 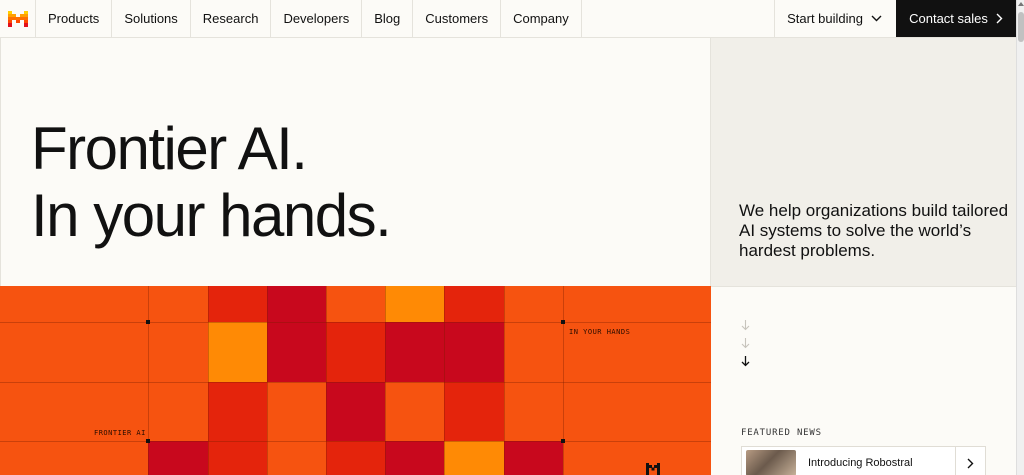 What do you see at coordinates (151, 18) in the screenshot?
I see `nav-solutions: Solutions` at bounding box center [151, 18].